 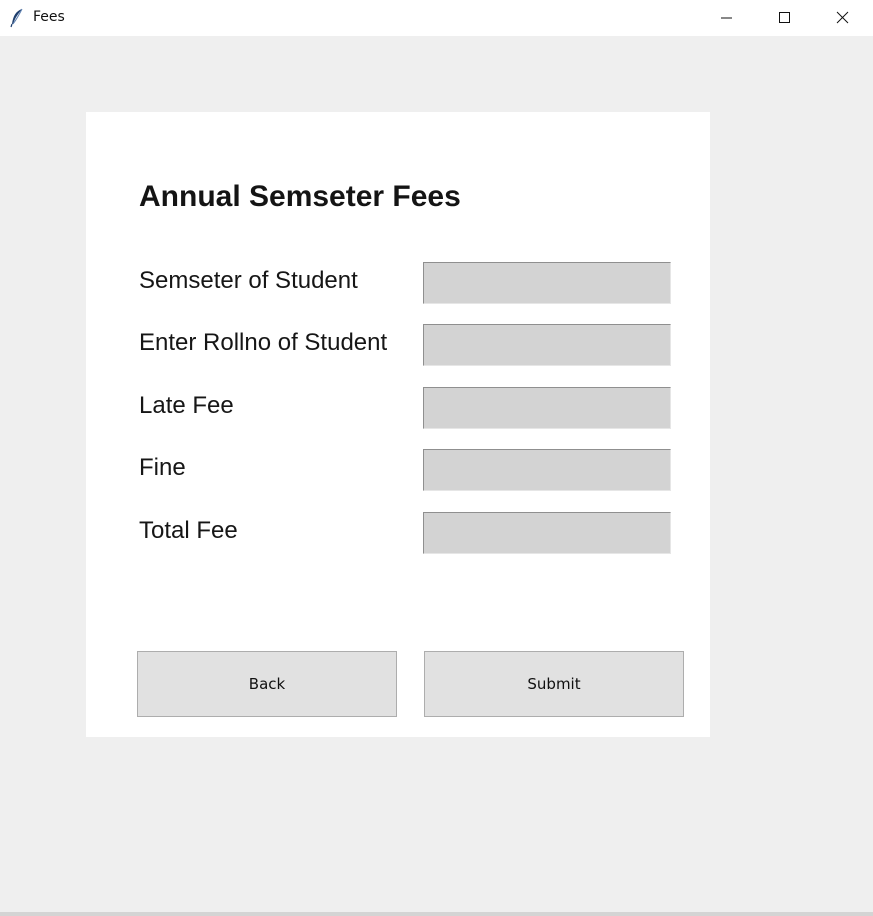 I want to click on semester-label: Semseter of Student, so click(x=248, y=280).